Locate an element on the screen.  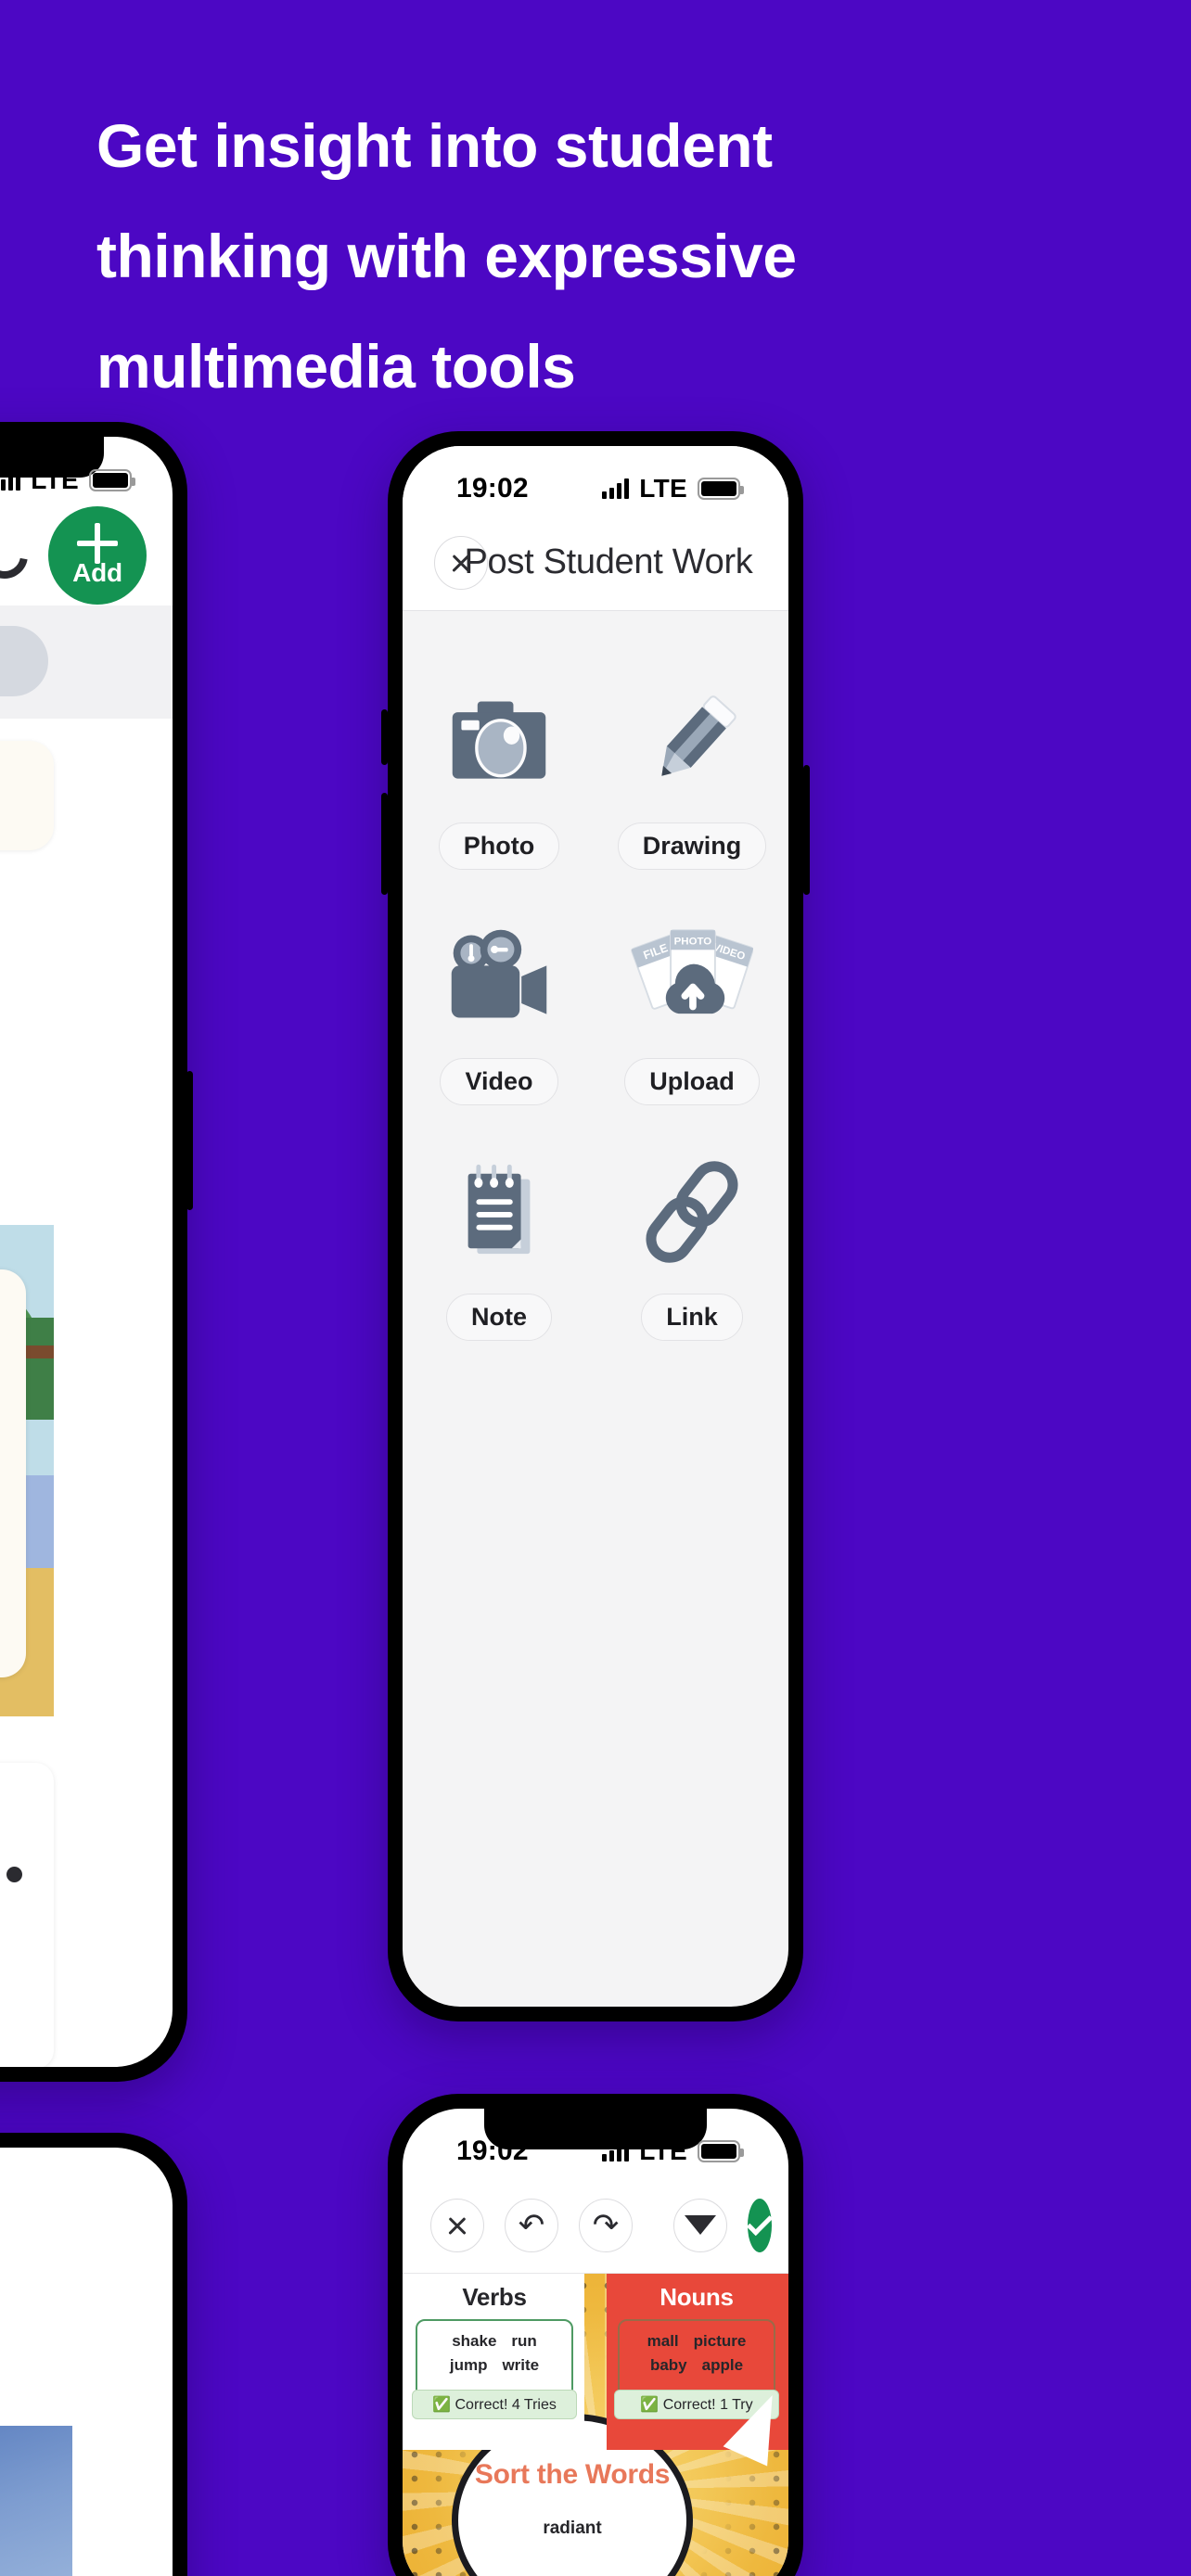
phone-mockup-left-bottom is located at coordinates (93, 2354).